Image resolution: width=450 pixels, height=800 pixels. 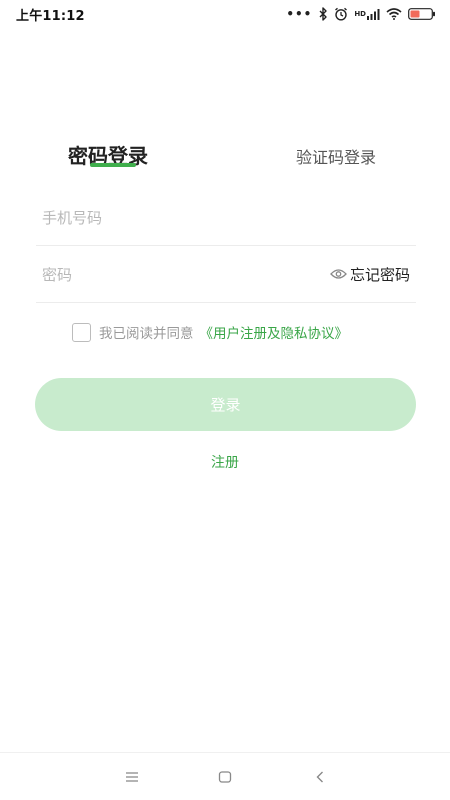 I want to click on active-tab-indicator, so click(x=113, y=165).